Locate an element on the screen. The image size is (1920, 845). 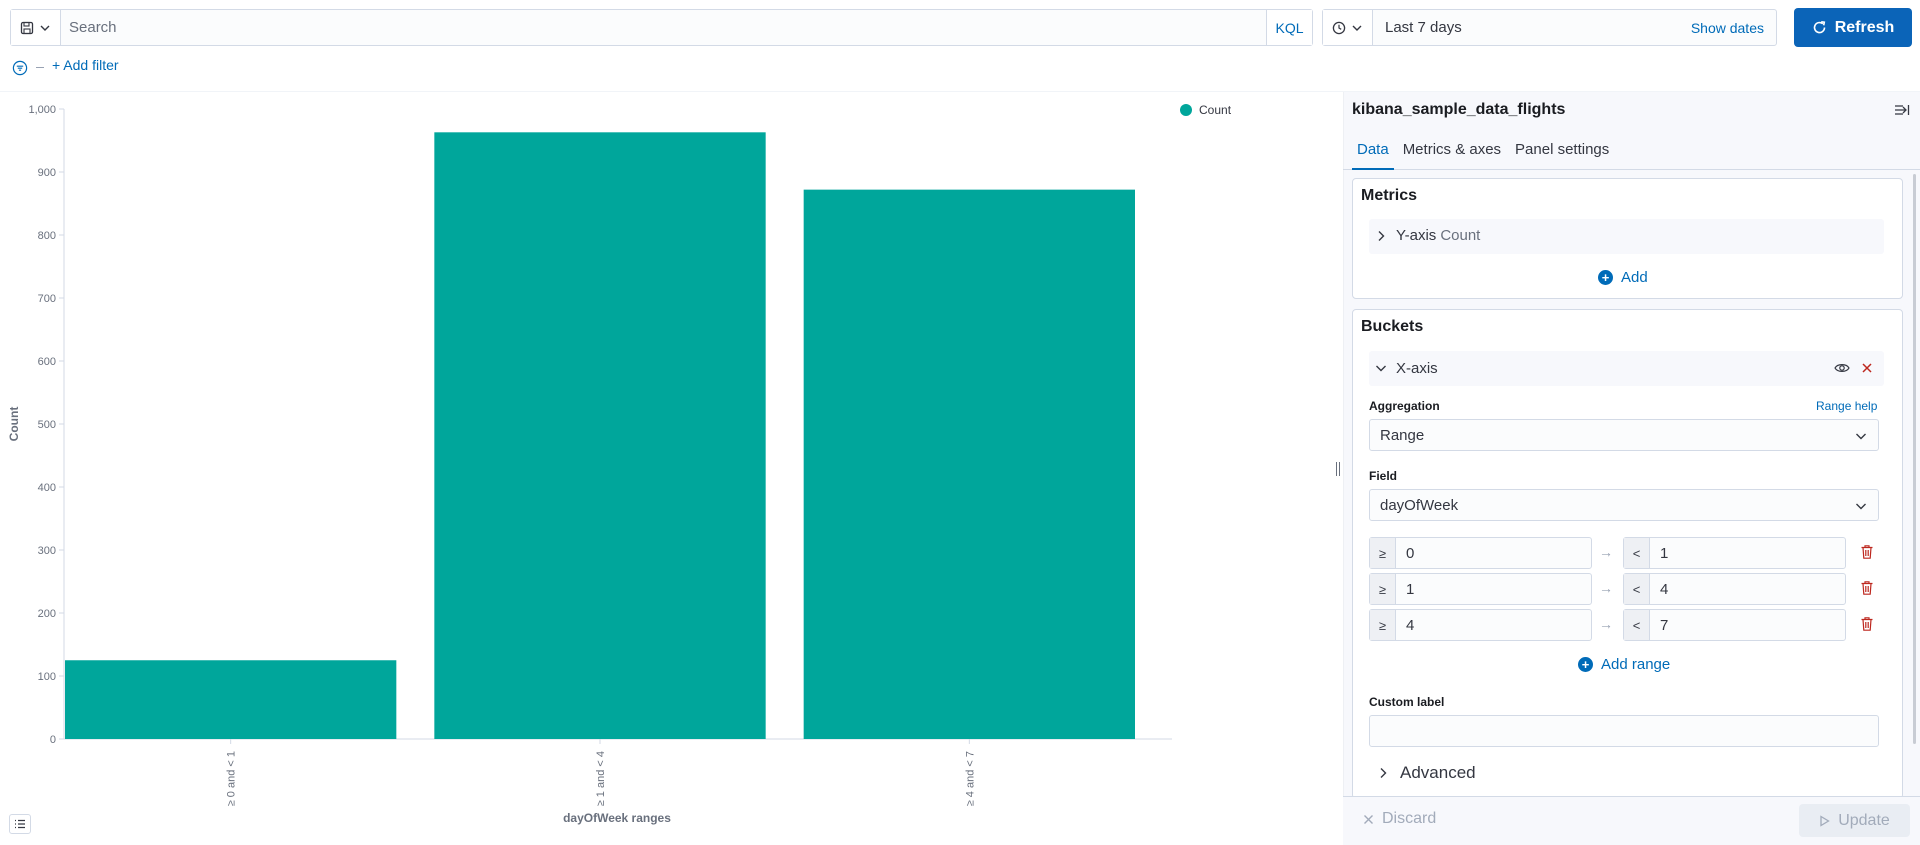
filter-divider is located at coordinates (40, 67).